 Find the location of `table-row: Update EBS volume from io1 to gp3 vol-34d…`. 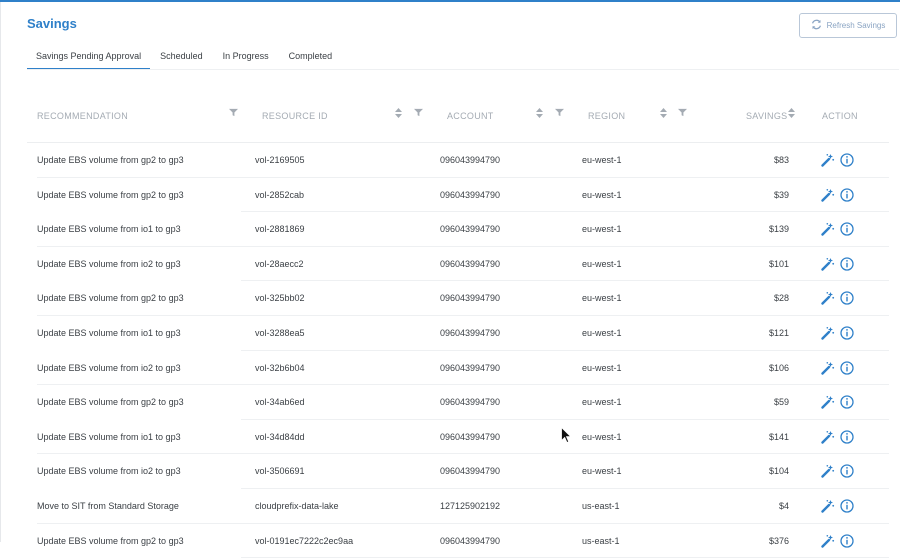

table-row: Update EBS volume from io1 to gp3 vol-34d… is located at coordinates (458, 437).